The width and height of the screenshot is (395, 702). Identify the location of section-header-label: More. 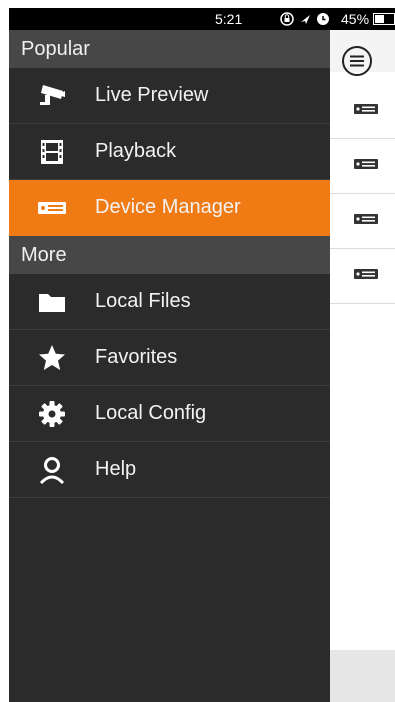
(44, 255).